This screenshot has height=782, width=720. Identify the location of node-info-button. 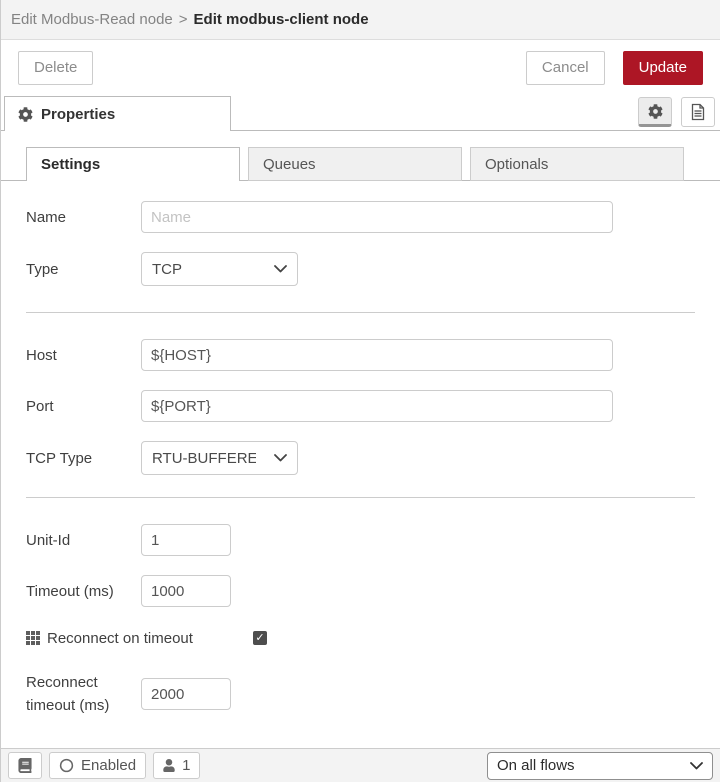
(25, 765).